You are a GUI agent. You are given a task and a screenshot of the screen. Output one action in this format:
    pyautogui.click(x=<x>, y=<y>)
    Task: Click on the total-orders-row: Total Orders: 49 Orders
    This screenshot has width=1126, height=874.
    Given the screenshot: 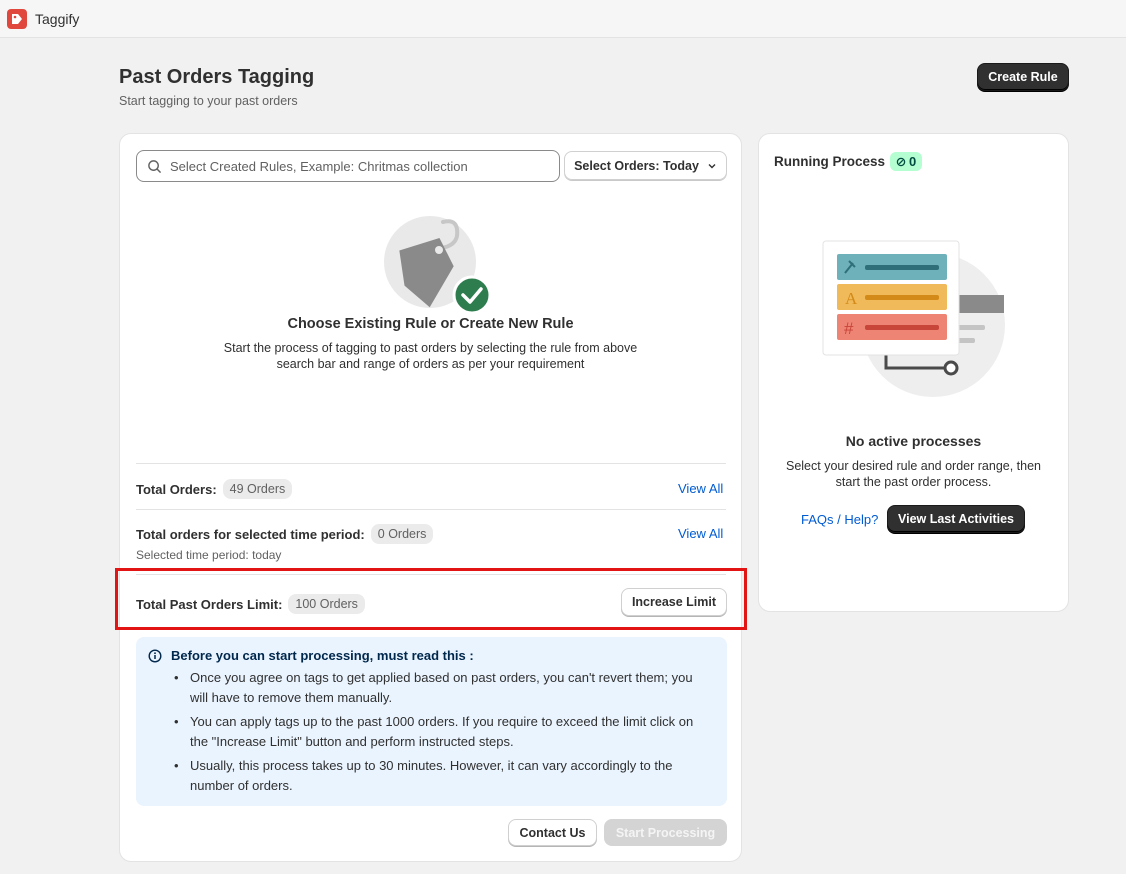 What is the action you would take?
    pyautogui.click(x=214, y=489)
    